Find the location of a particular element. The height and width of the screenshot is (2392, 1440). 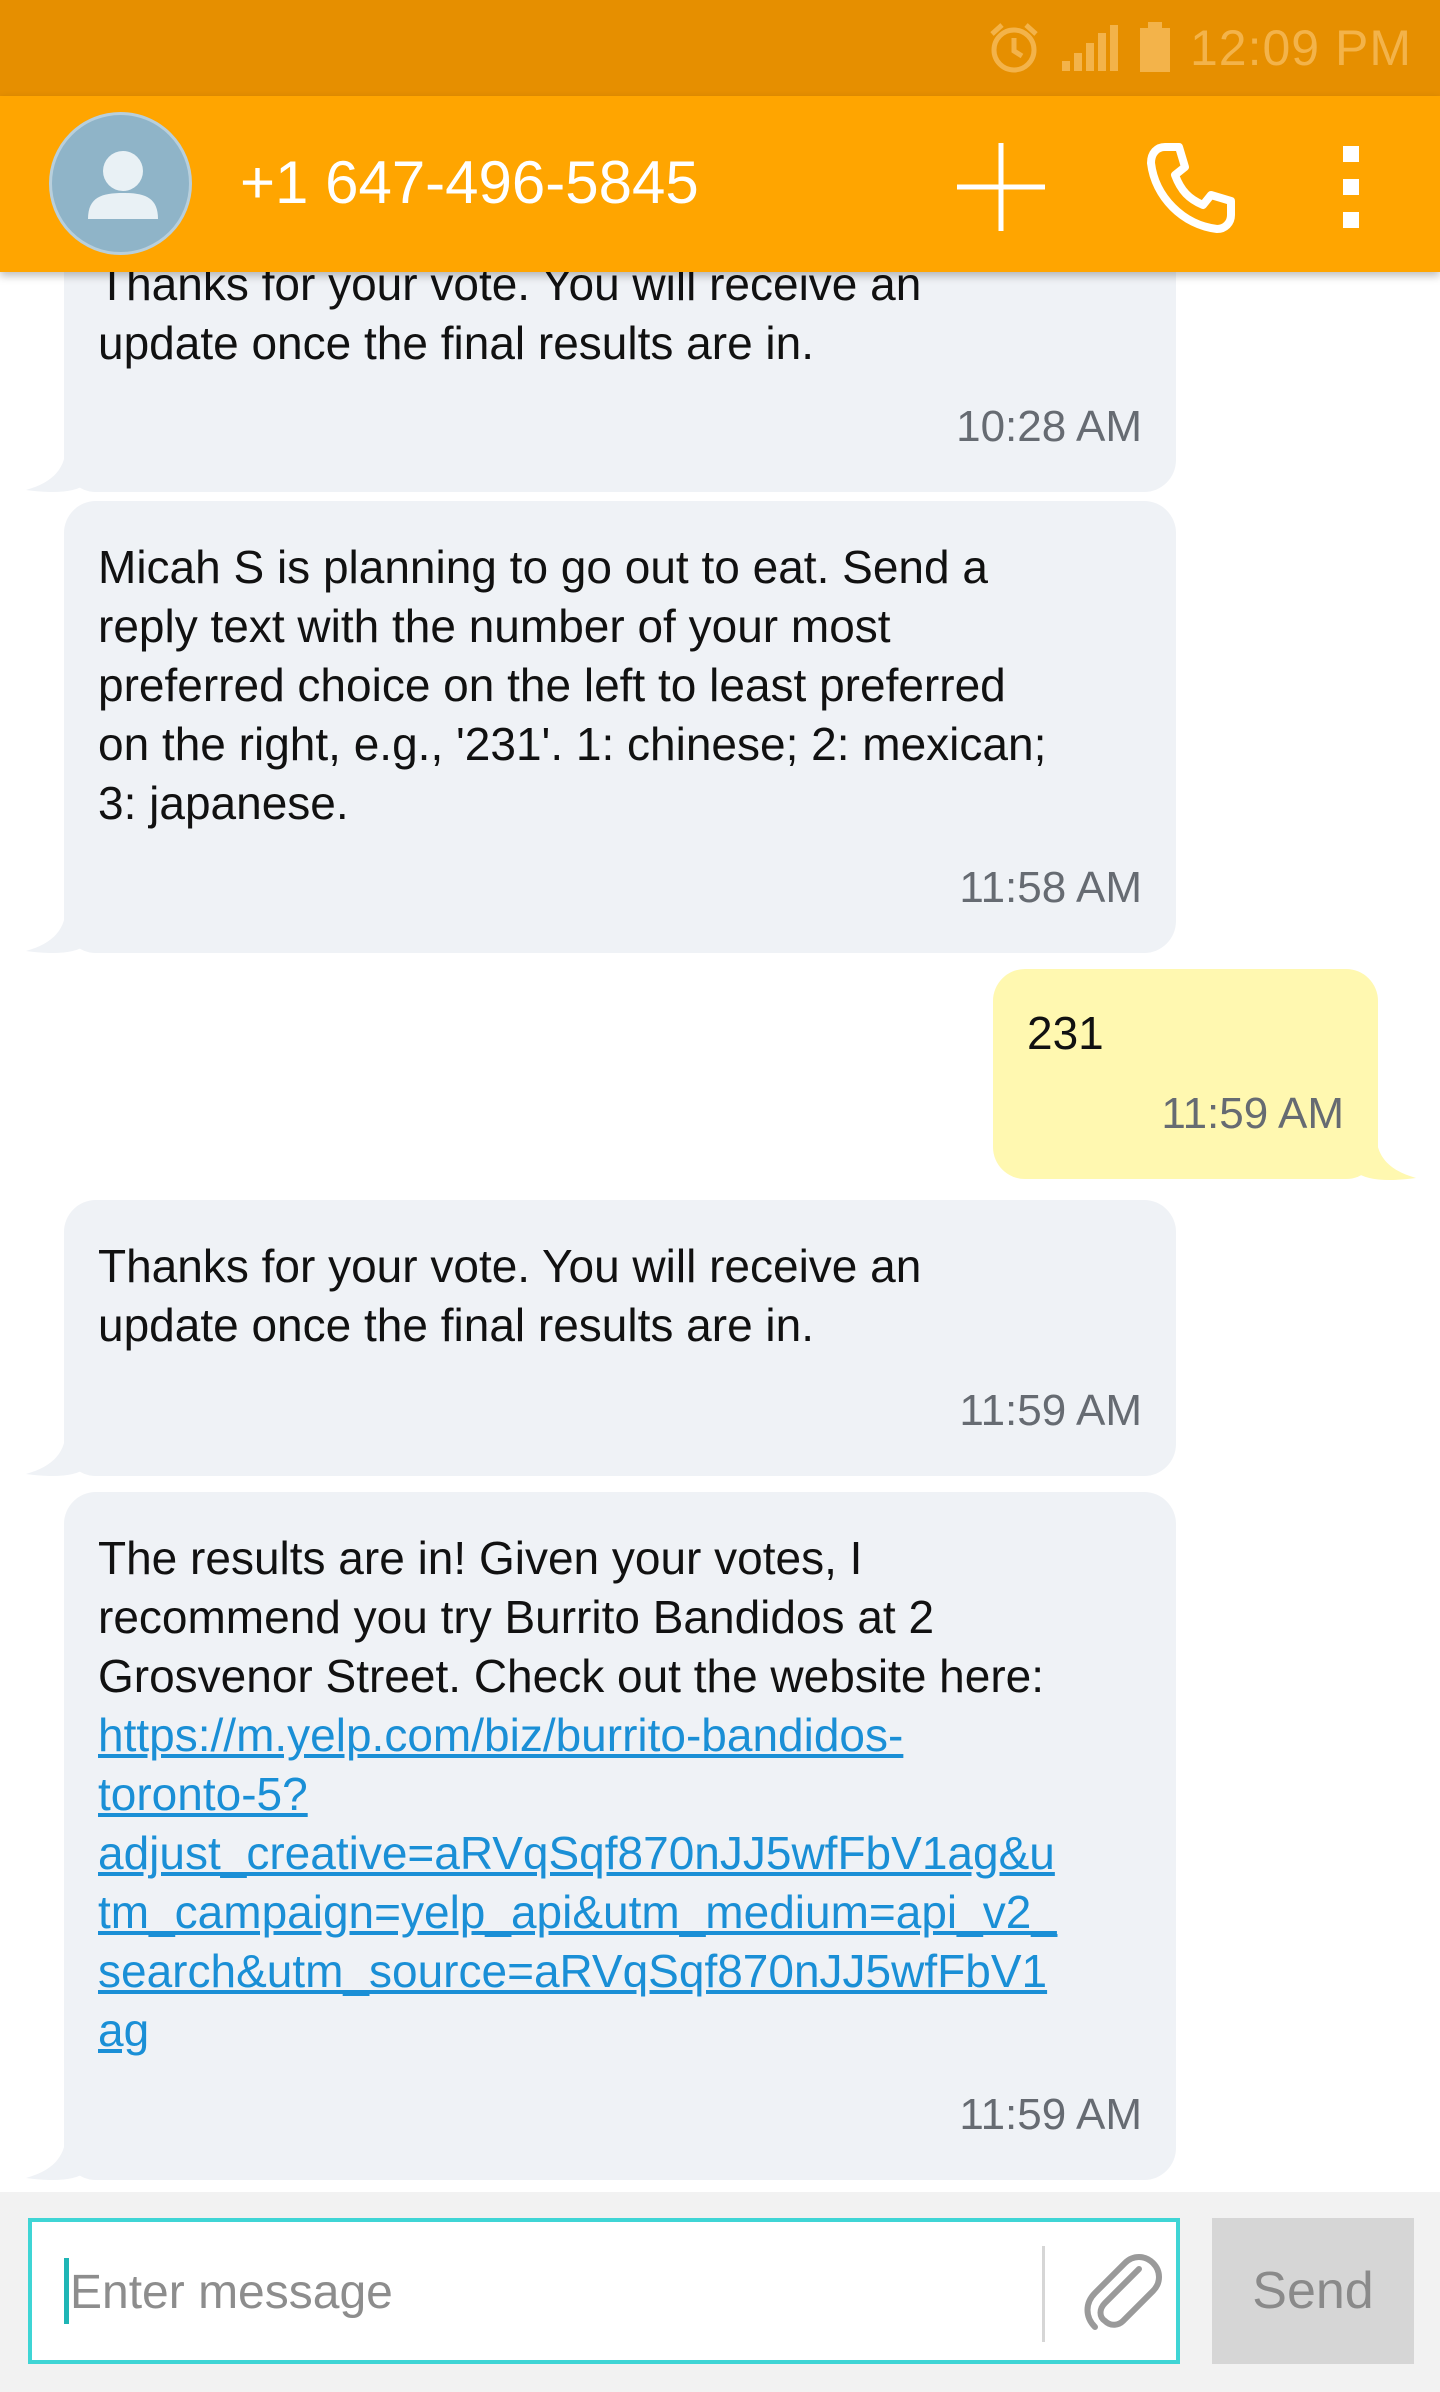

phone-icon is located at coordinates (1191, 188).